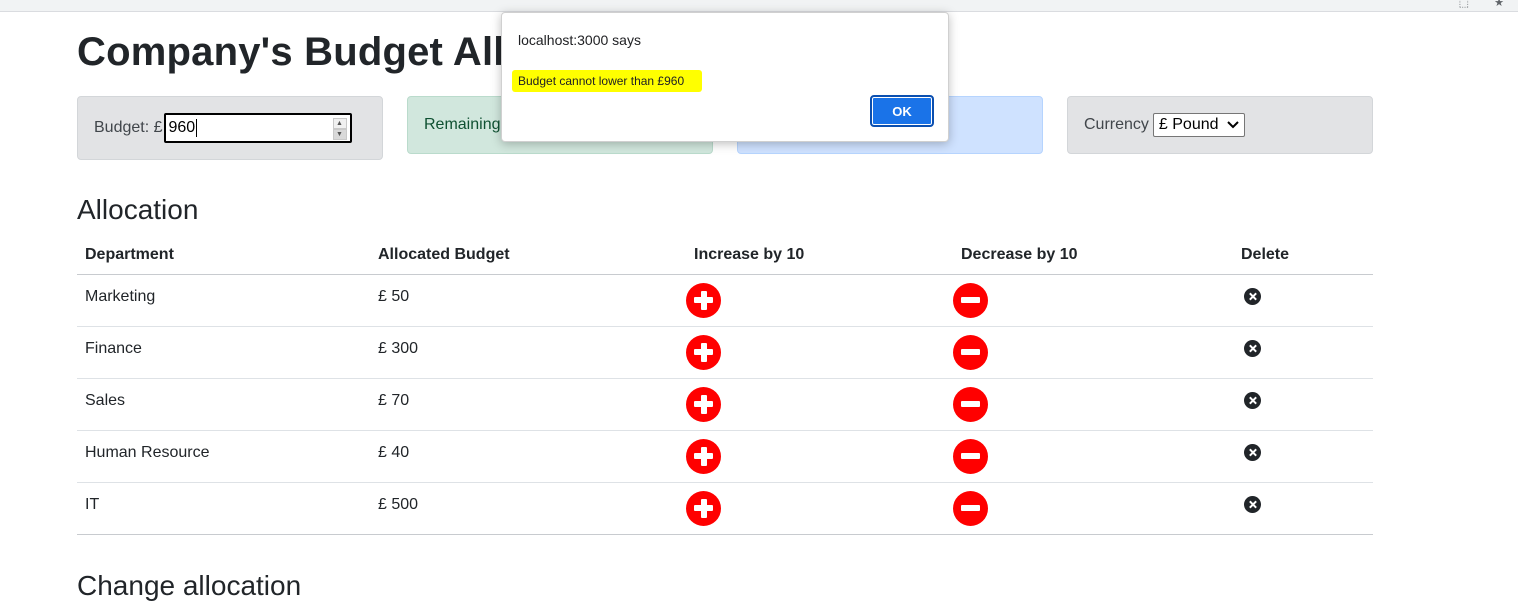  I want to click on budget-card: Budget: £ 960 ▲ ▼, so click(230, 128).